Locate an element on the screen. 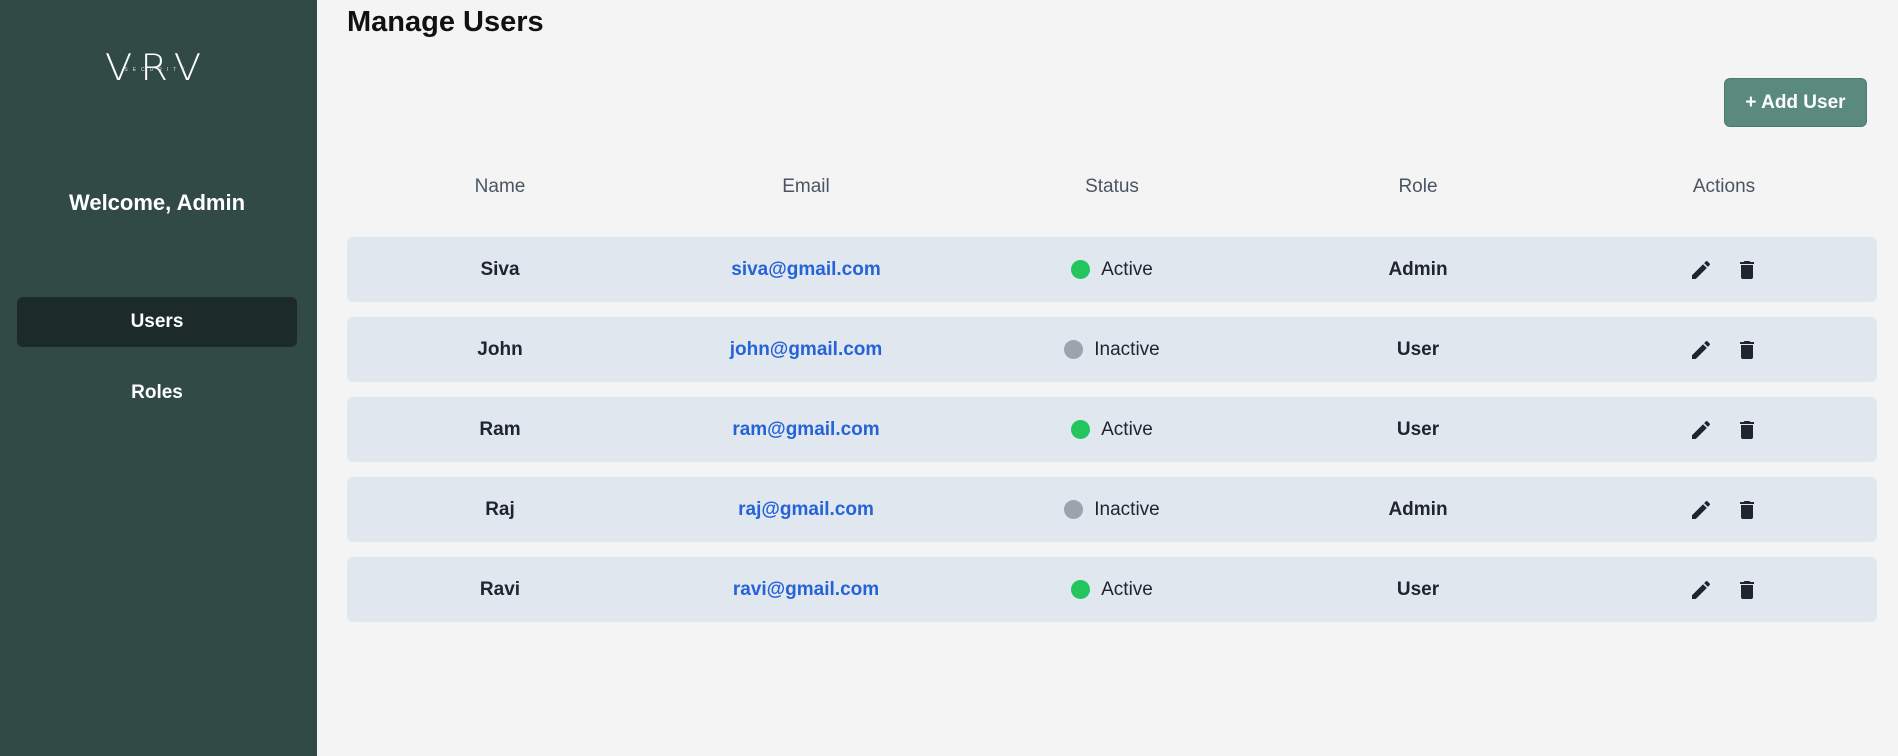  user-name: Ram is located at coordinates (500, 429).